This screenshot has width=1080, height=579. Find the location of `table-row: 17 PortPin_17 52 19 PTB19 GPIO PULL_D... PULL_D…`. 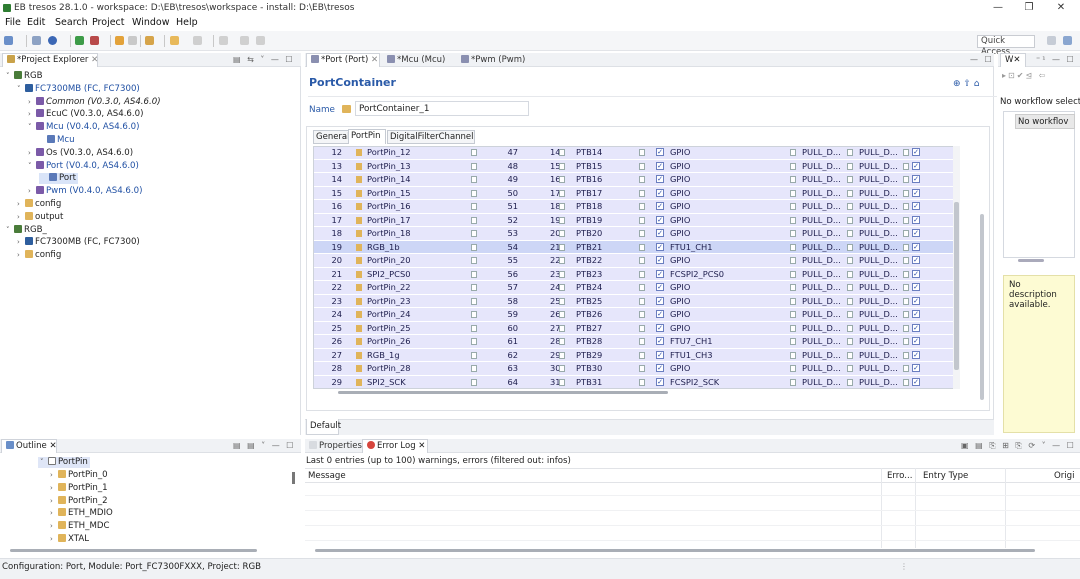

table-row: 17 PortPin_17 52 19 PTB19 GPIO PULL_D... PULL_D… is located at coordinates (636, 220).